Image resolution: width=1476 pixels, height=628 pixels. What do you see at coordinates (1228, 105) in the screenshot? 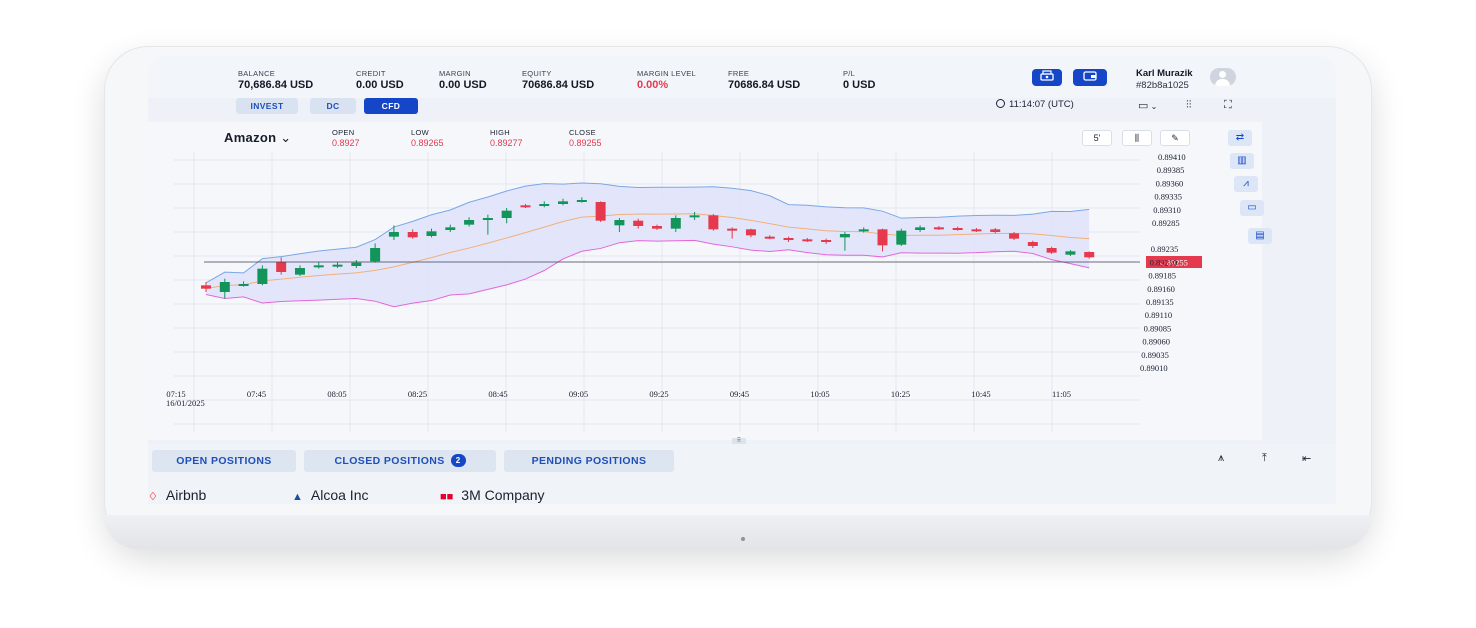
I see `fullscreen-icon: ⛶` at bounding box center [1228, 105].